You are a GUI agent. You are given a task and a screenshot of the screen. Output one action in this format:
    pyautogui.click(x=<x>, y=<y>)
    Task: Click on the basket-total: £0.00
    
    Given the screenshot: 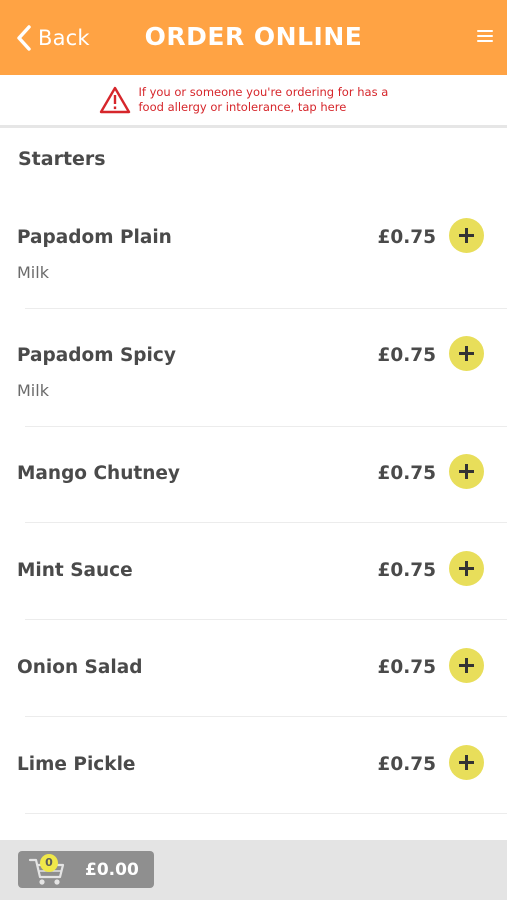 What is the action you would take?
    pyautogui.click(x=112, y=870)
    